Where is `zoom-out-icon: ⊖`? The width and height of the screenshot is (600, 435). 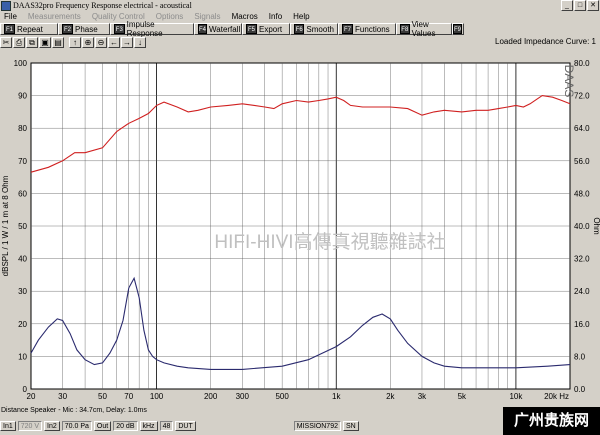 zoom-out-icon: ⊖ is located at coordinates (101, 42).